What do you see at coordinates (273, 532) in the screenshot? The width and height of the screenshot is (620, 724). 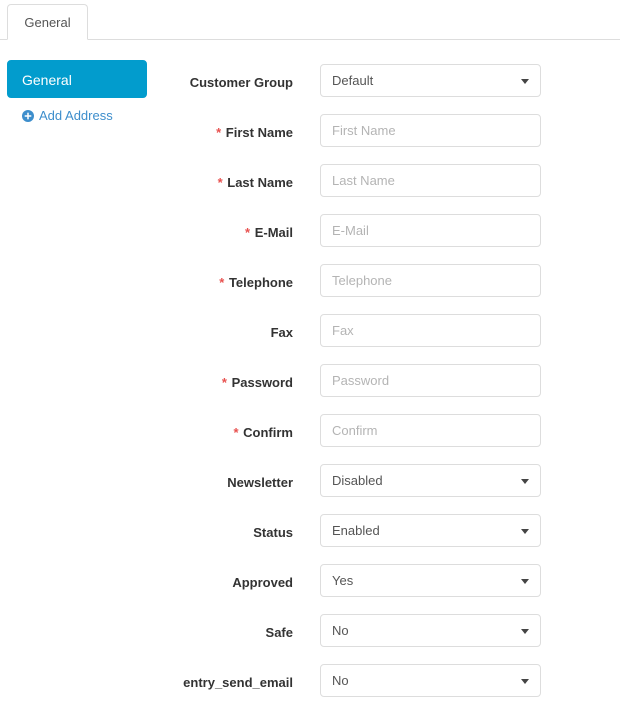 I see `field-label-text: Status` at bounding box center [273, 532].